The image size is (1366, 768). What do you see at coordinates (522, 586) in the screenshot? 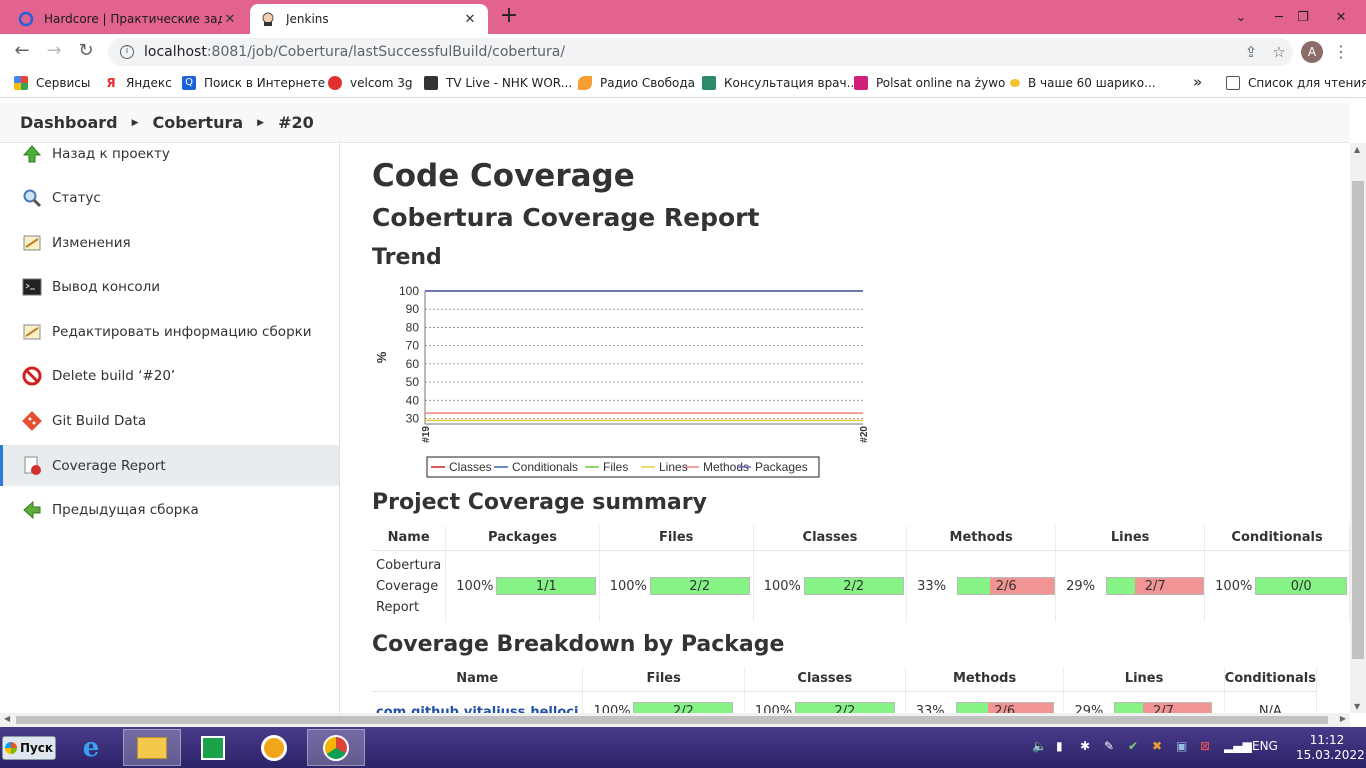
I see `summary-coverage-cell: 100% 1/1` at bounding box center [522, 586].